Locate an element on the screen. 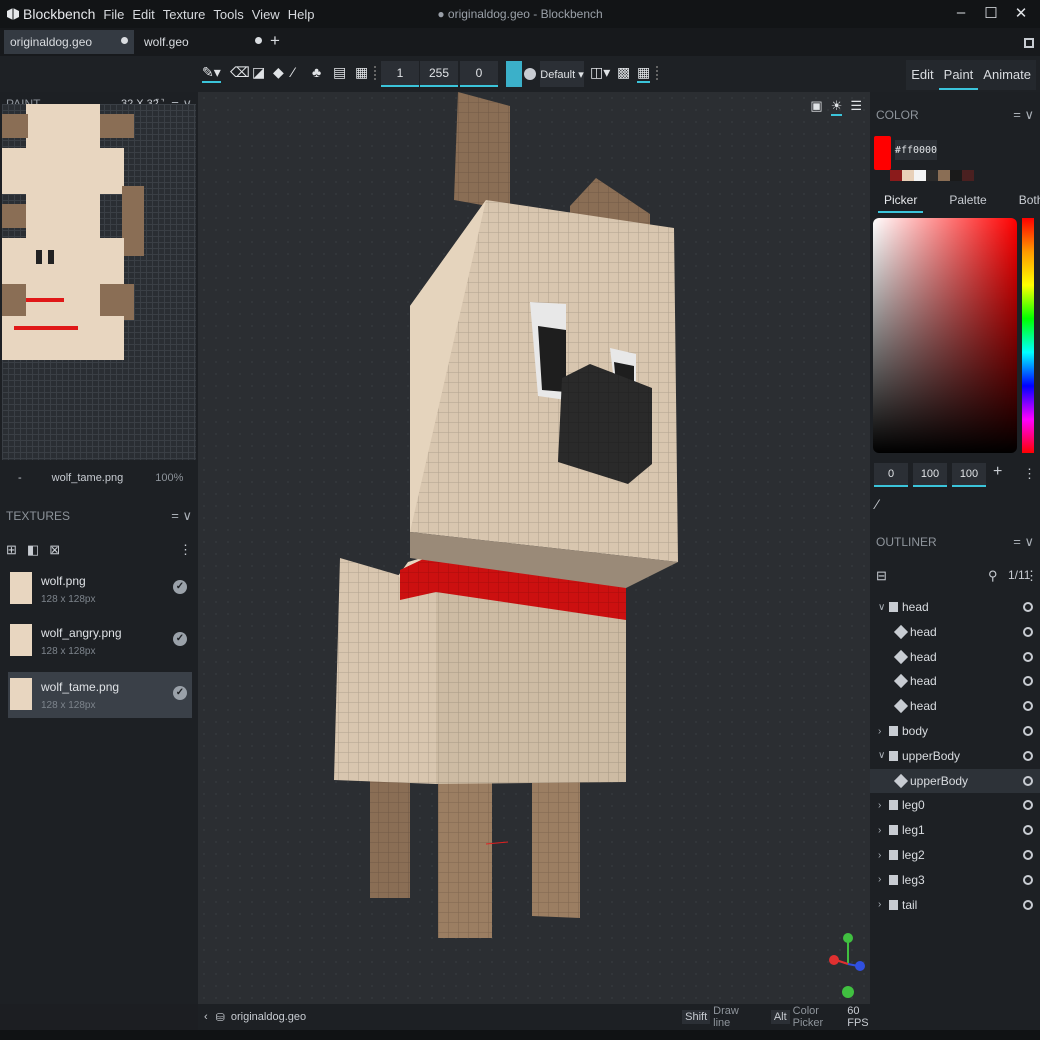 The width and height of the screenshot is (1040, 1040). menu-file: File is located at coordinates (113, 14).